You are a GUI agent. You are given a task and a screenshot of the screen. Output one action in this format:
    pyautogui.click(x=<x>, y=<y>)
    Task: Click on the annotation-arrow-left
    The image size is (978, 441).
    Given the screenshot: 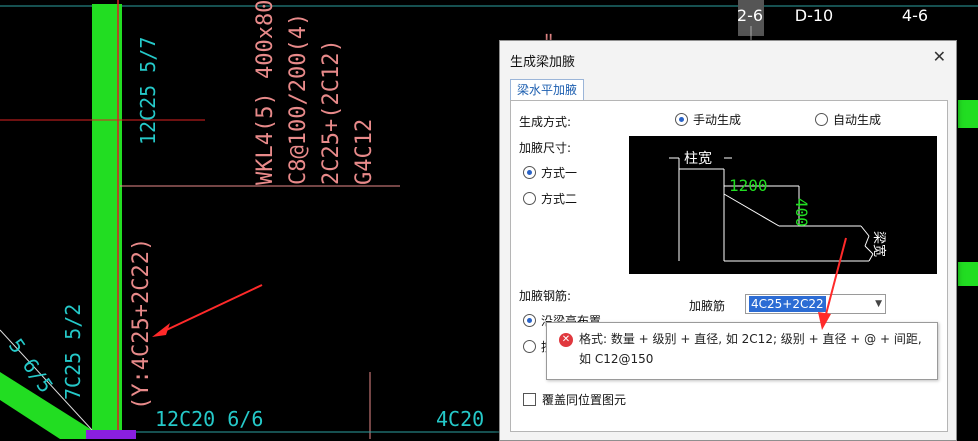 What is the action you would take?
    pyautogui.click(x=211, y=309)
    